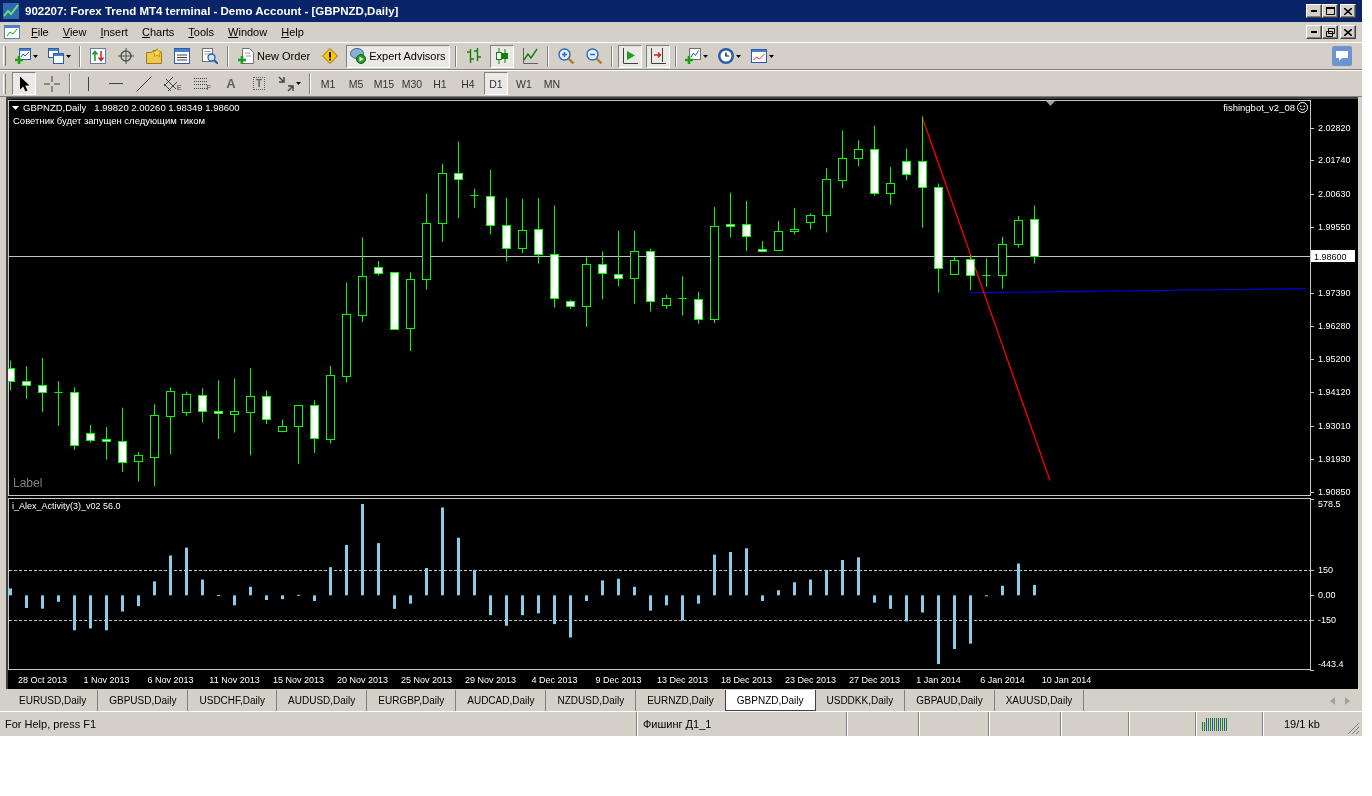 The height and width of the screenshot is (796, 1372). Describe the element at coordinates (1334, 194) in the screenshot. I see `price-axis-label: 2.00630` at that location.